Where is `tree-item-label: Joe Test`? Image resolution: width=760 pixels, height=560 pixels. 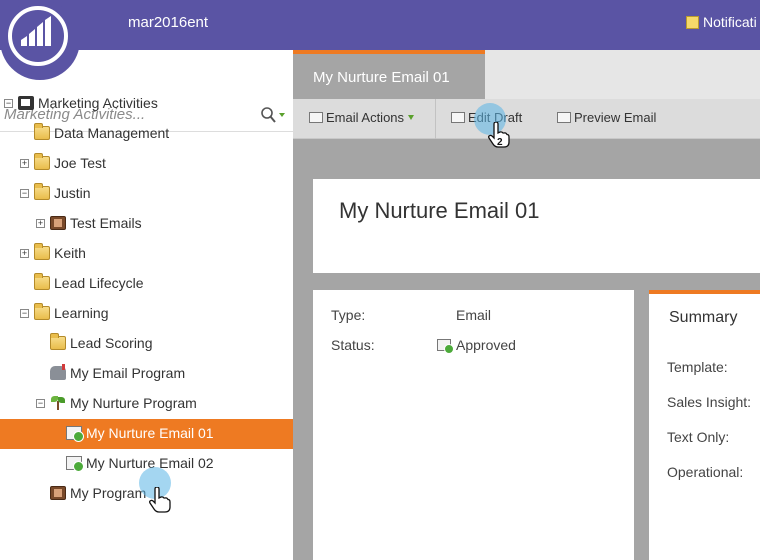
tree-item-label: Joe Test is located at coordinates (80, 163).